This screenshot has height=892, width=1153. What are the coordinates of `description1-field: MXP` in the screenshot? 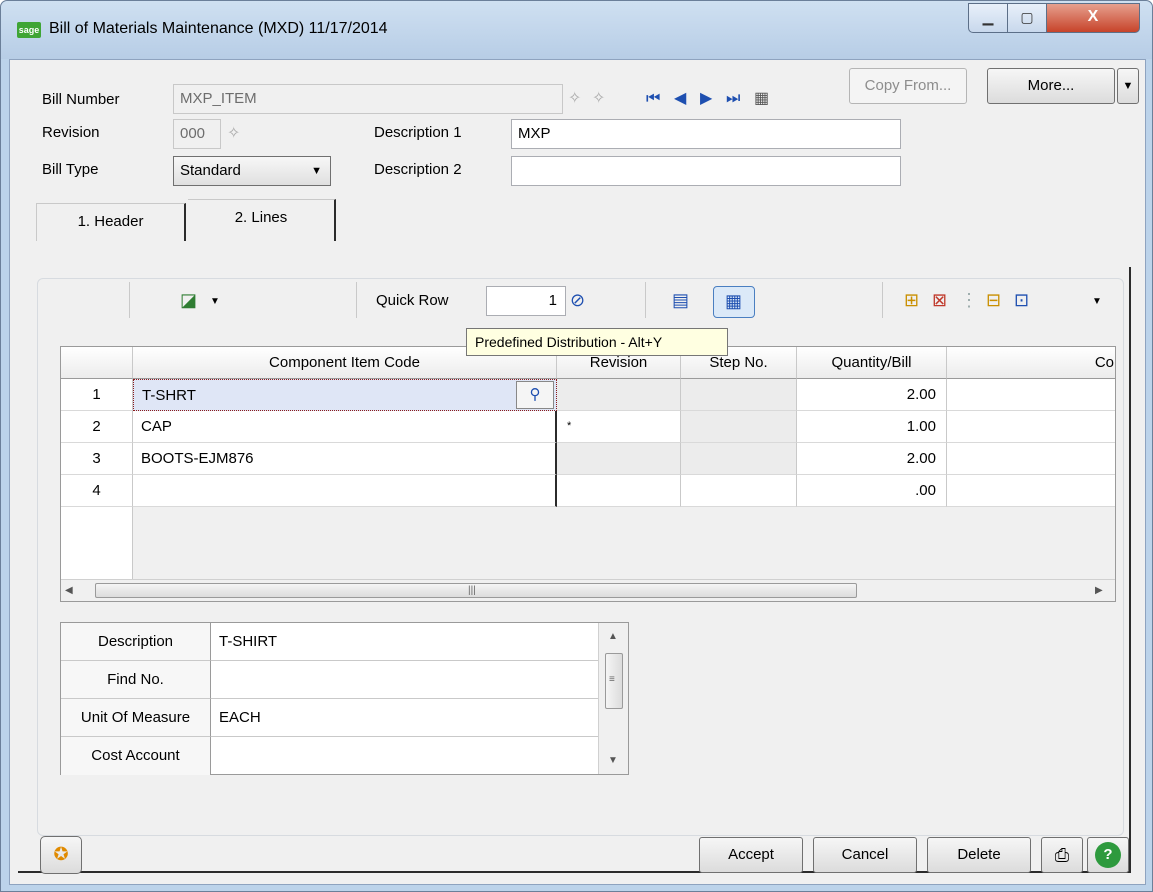 It's located at (706, 134).